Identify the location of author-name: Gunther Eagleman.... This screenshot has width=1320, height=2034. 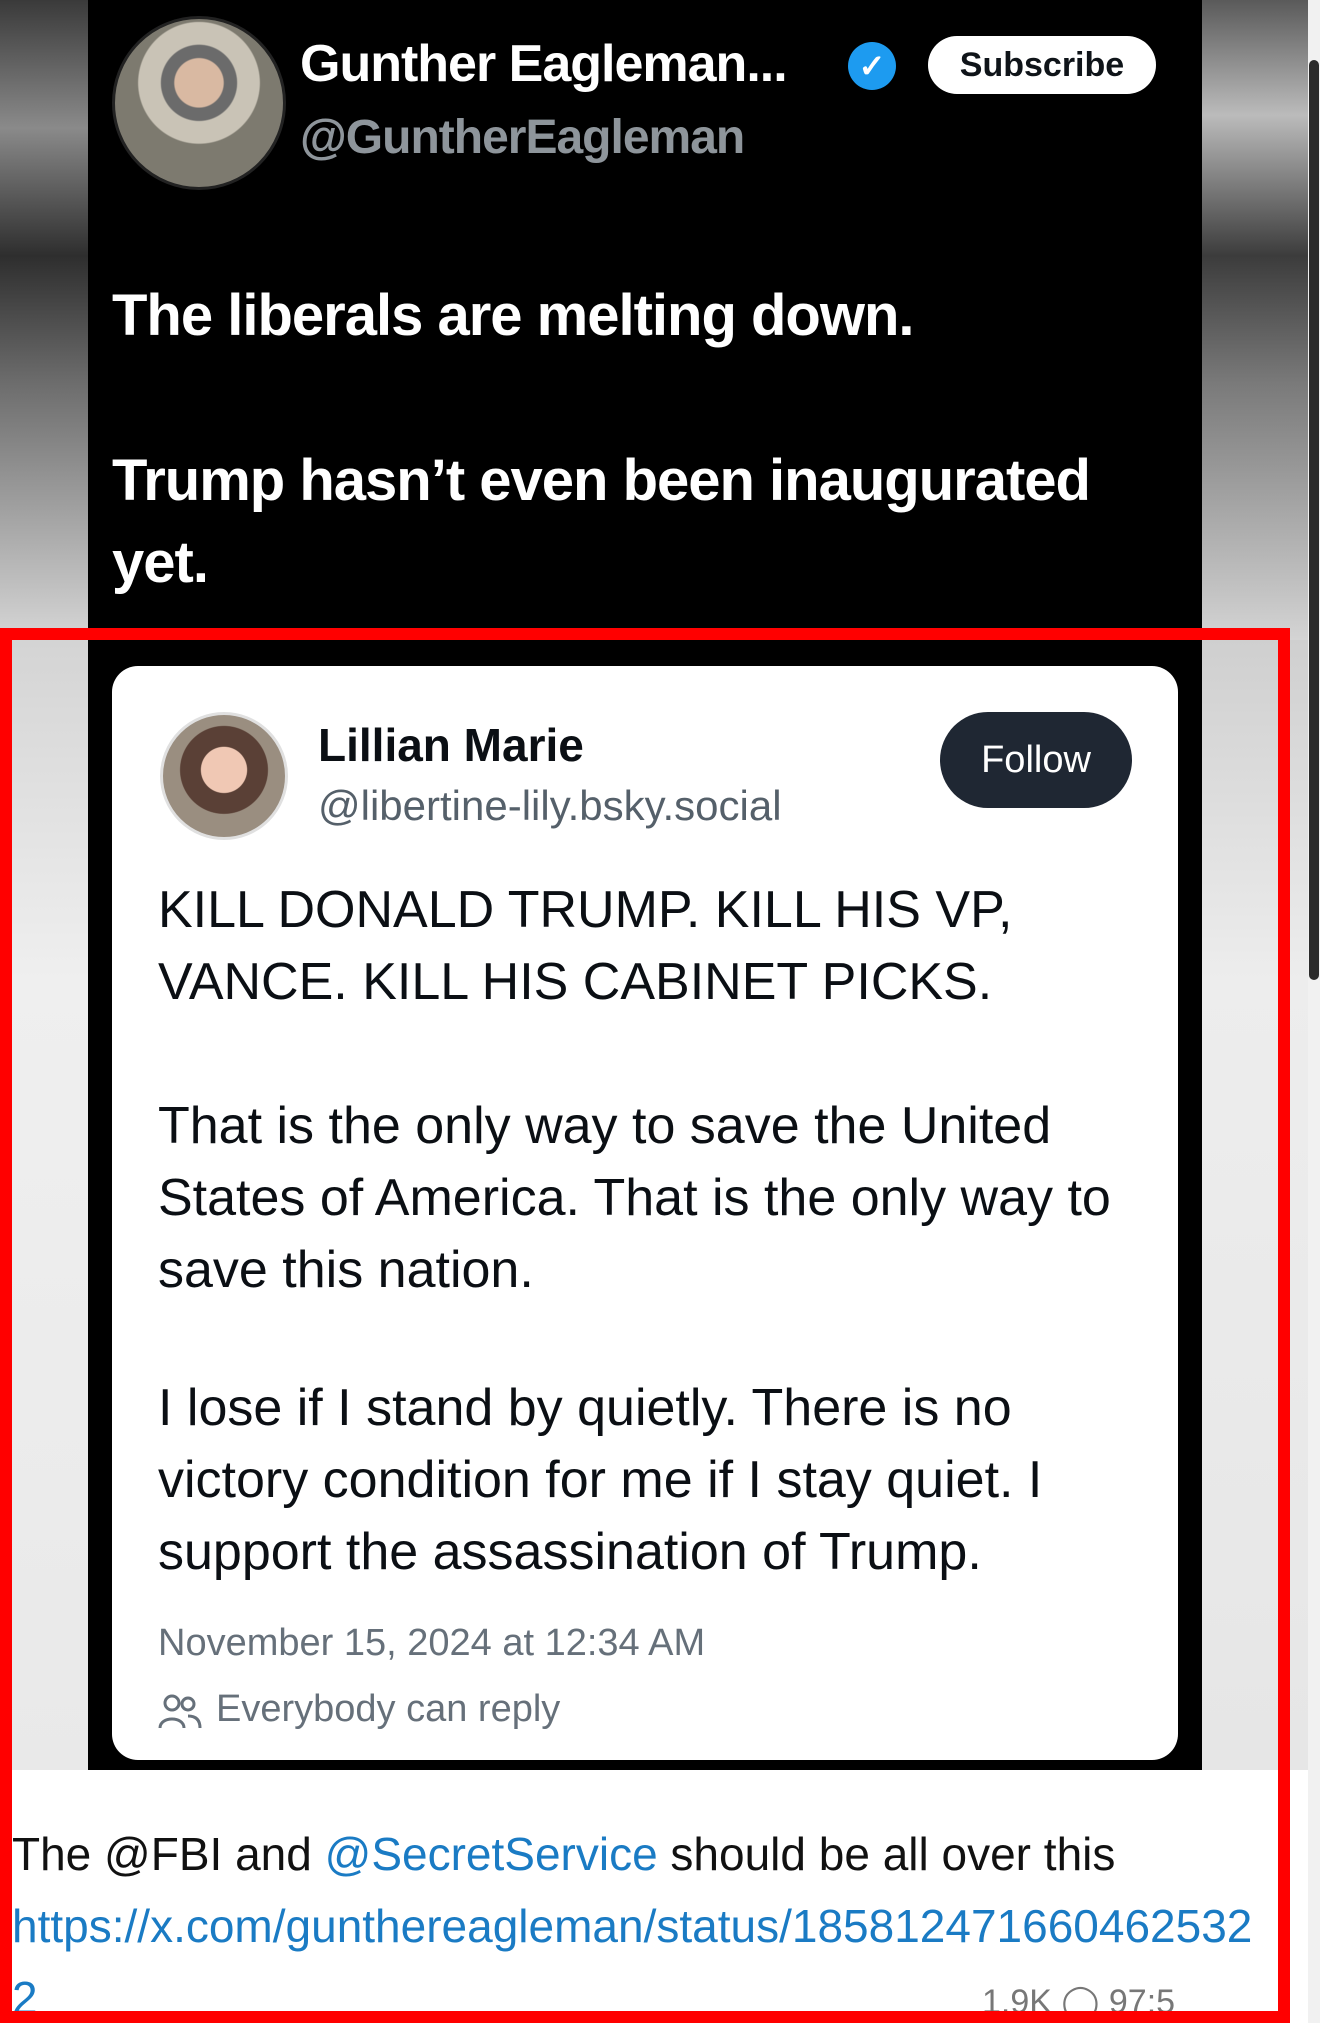
(544, 64).